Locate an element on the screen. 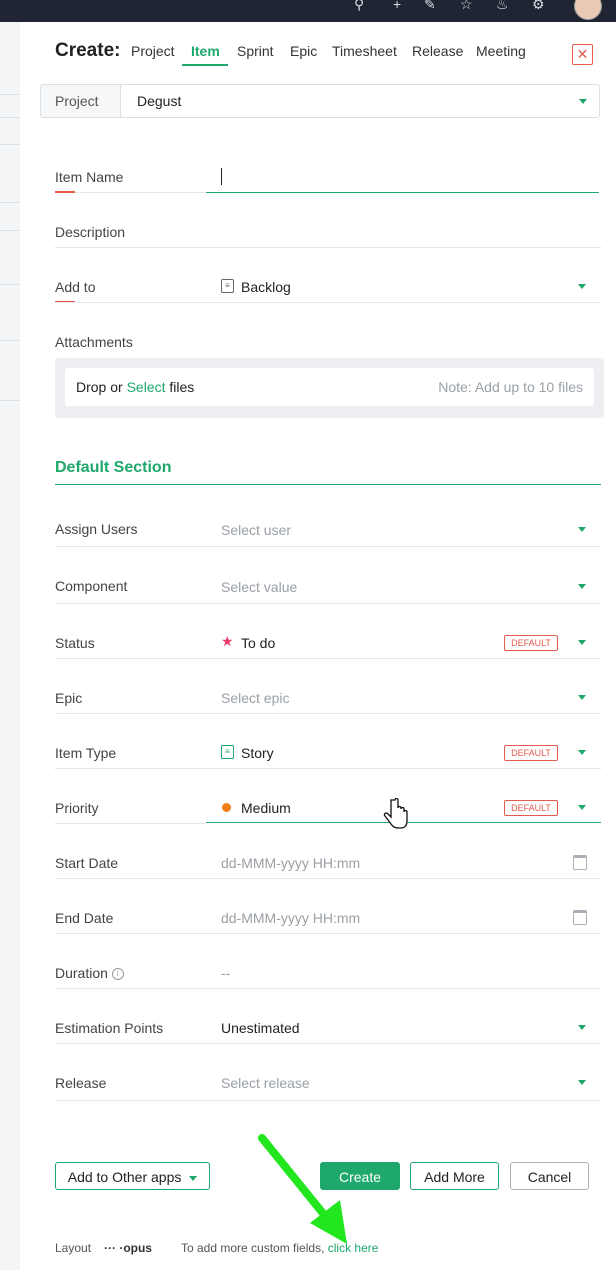 Image resolution: width=616 pixels, height=1270 pixels. epic-placeholder: Select epic is located at coordinates (255, 698).